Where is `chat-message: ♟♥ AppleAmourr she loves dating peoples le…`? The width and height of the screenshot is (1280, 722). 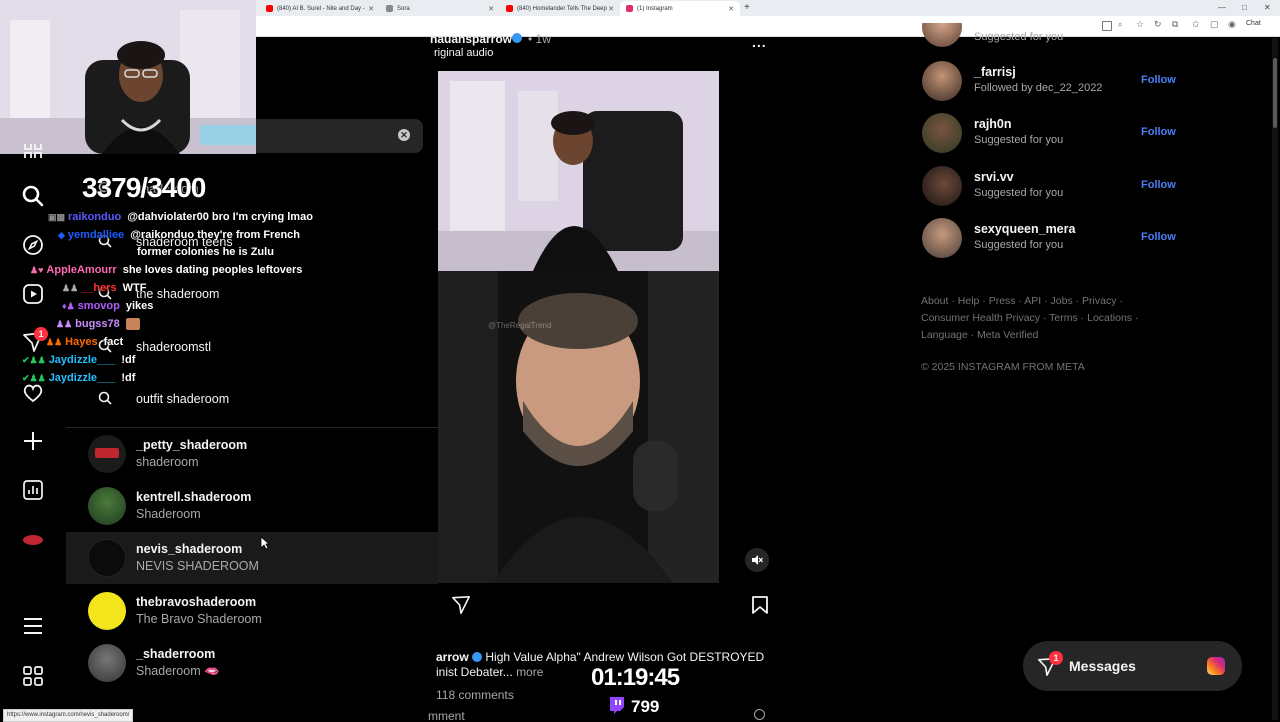
chat-message: ♟♥ AppleAmourr she loves dating peoples le… is located at coordinates (166, 270).